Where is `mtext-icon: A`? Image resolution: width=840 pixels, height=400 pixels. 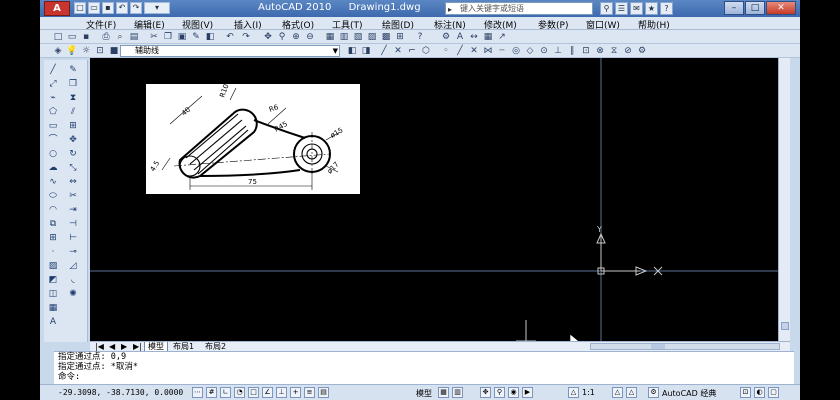
mtext-icon: A is located at coordinates (53, 322).